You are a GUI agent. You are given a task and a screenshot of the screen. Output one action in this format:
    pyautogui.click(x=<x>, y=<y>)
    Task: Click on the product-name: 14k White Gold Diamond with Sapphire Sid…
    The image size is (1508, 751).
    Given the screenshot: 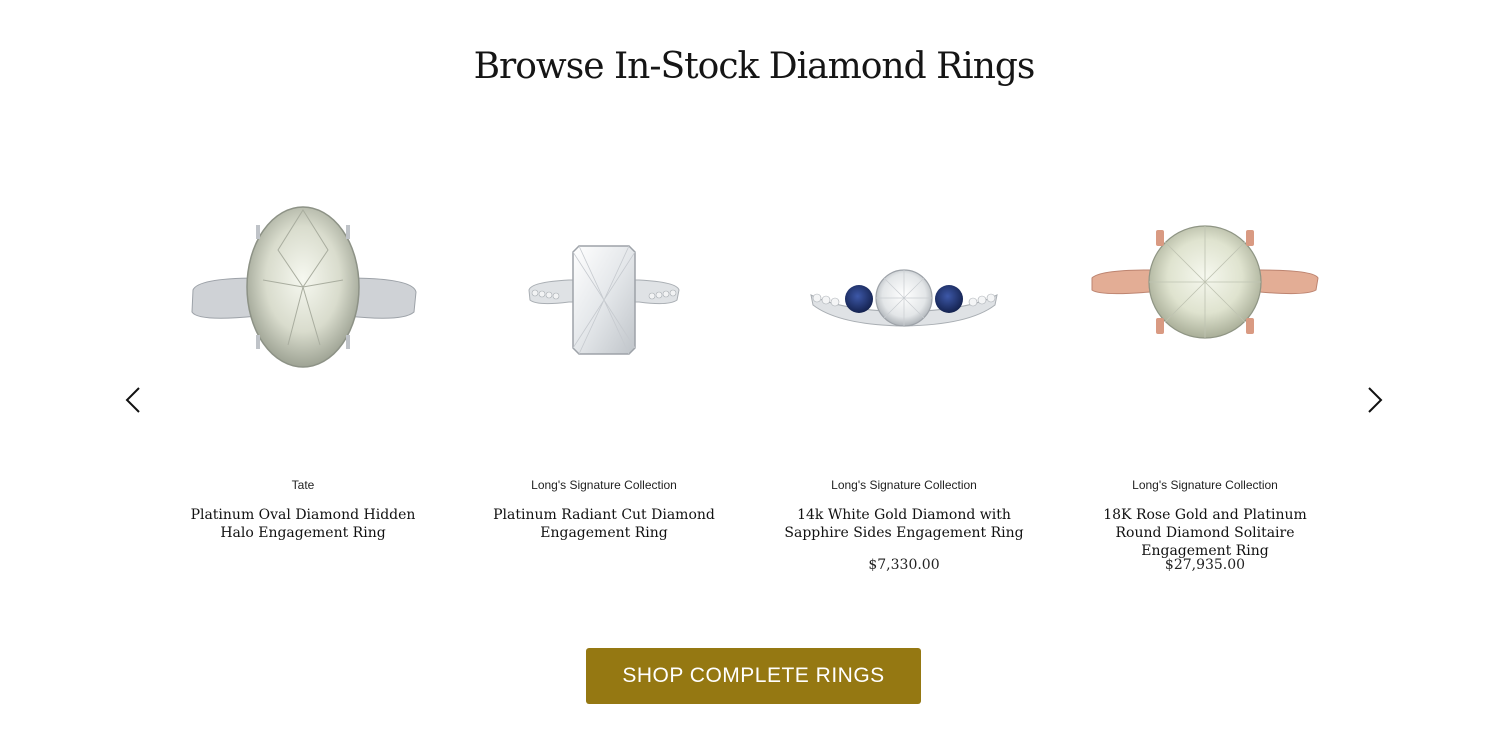 What is the action you would take?
    pyautogui.click(x=904, y=524)
    